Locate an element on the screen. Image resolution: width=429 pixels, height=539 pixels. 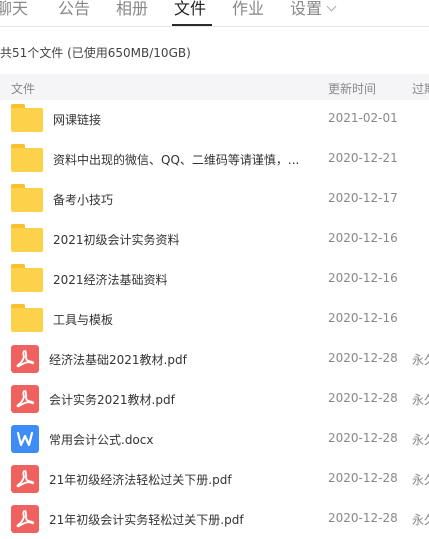
file-updated-date: 2020-12-17 is located at coordinates (363, 198).